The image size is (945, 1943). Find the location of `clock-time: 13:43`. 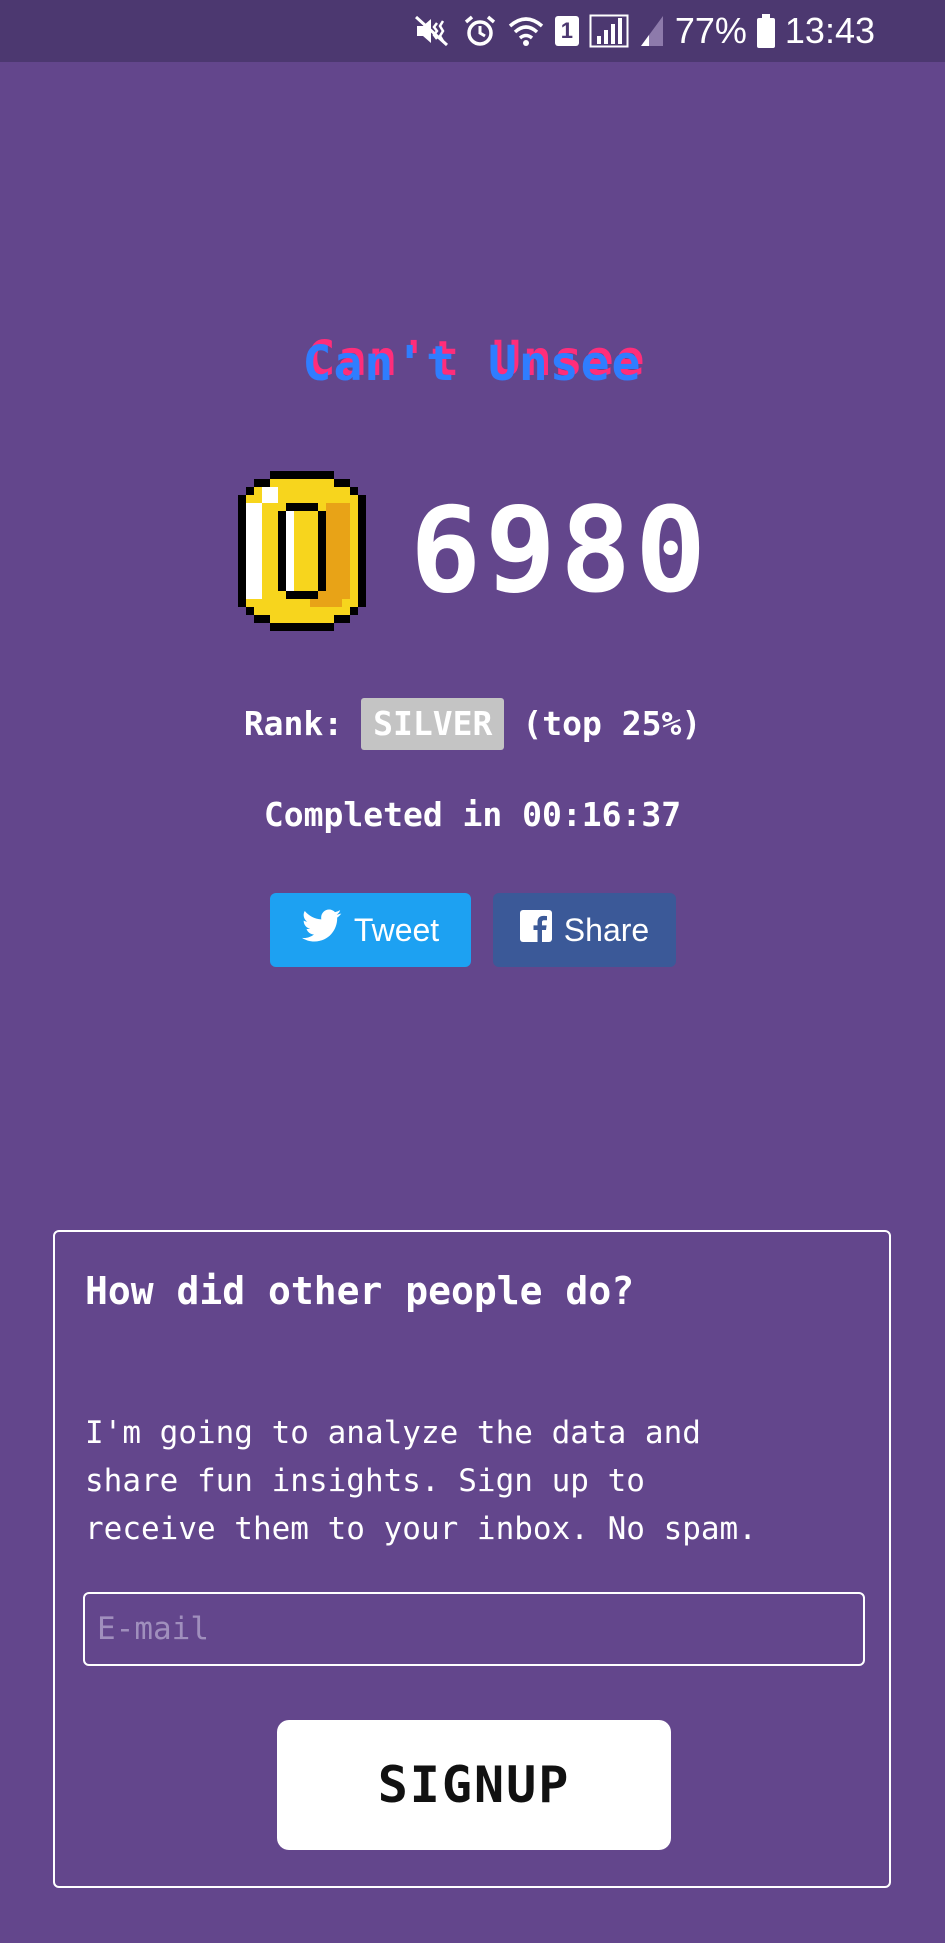

clock-time: 13:43 is located at coordinates (829, 30).